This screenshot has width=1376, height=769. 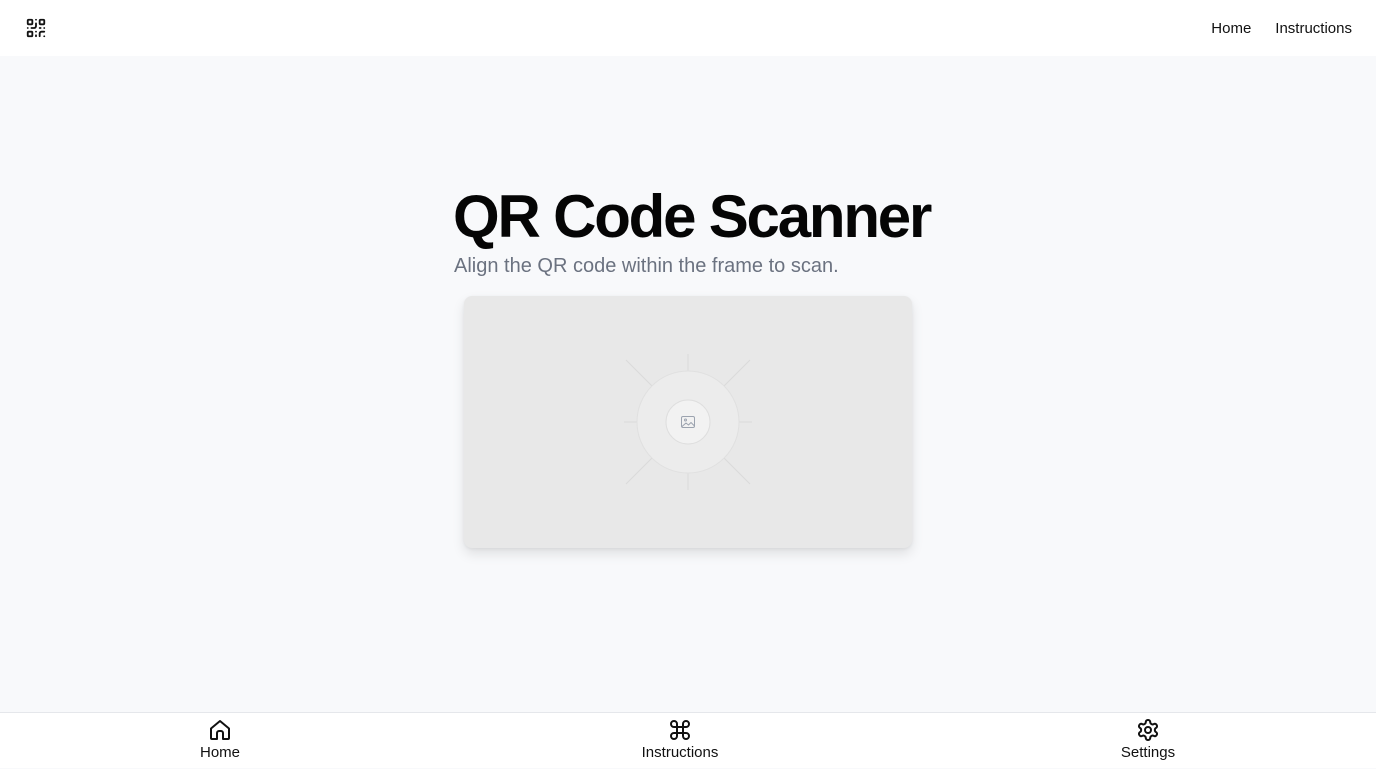 I want to click on top-navbar: Home Instructions, so click(x=688, y=28).